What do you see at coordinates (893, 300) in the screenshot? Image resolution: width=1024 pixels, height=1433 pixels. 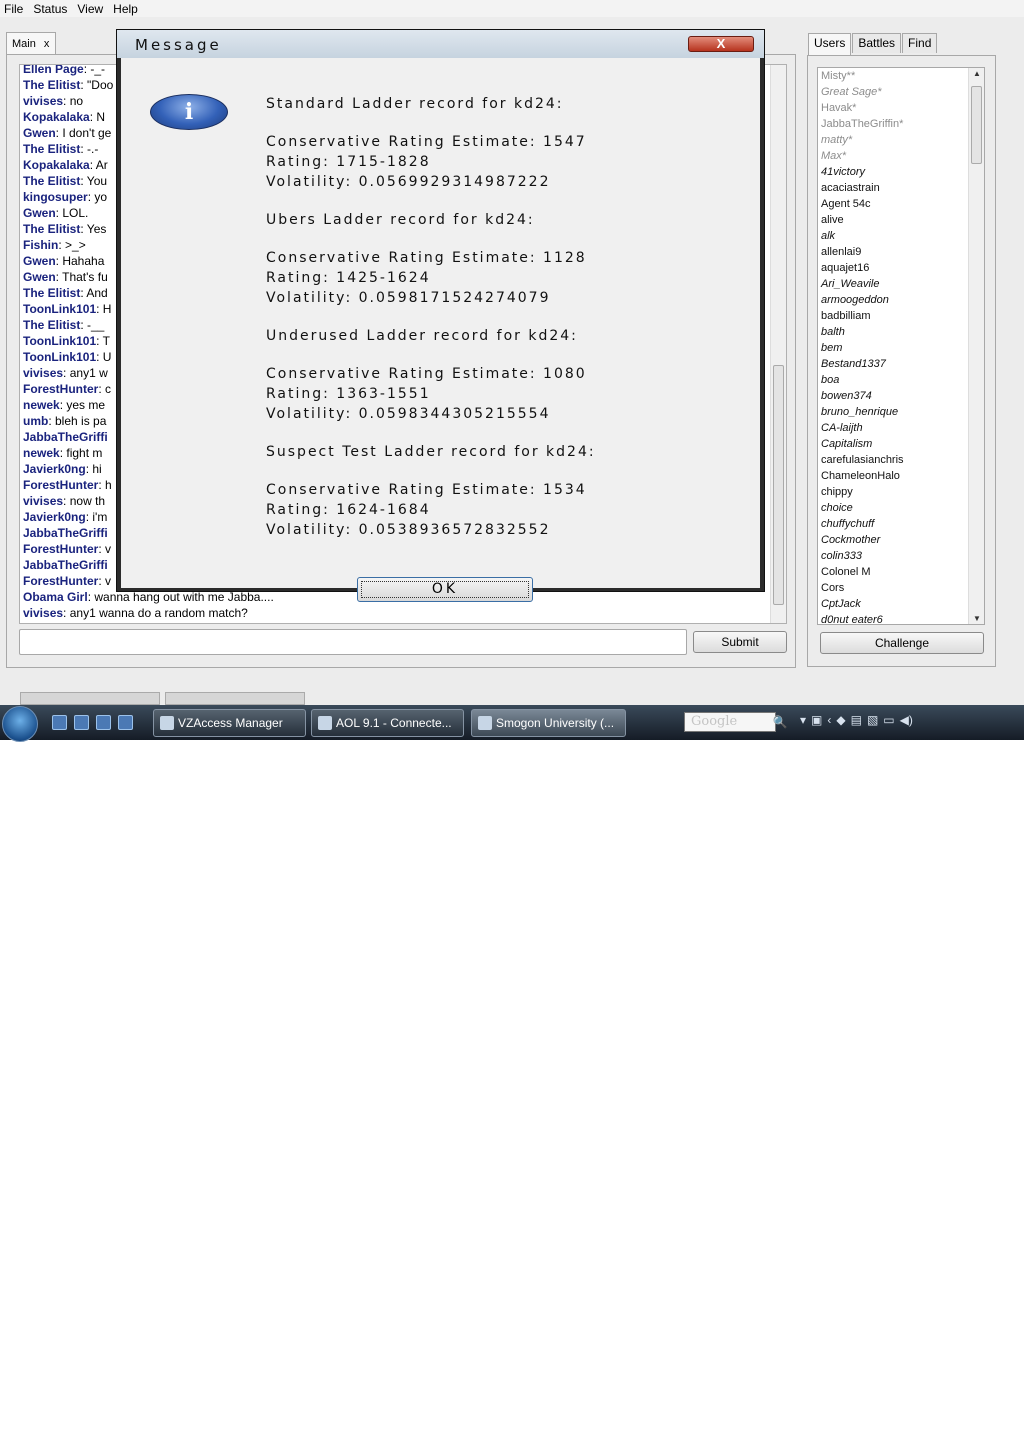 I see `user-list-item: armoogeddon` at bounding box center [893, 300].